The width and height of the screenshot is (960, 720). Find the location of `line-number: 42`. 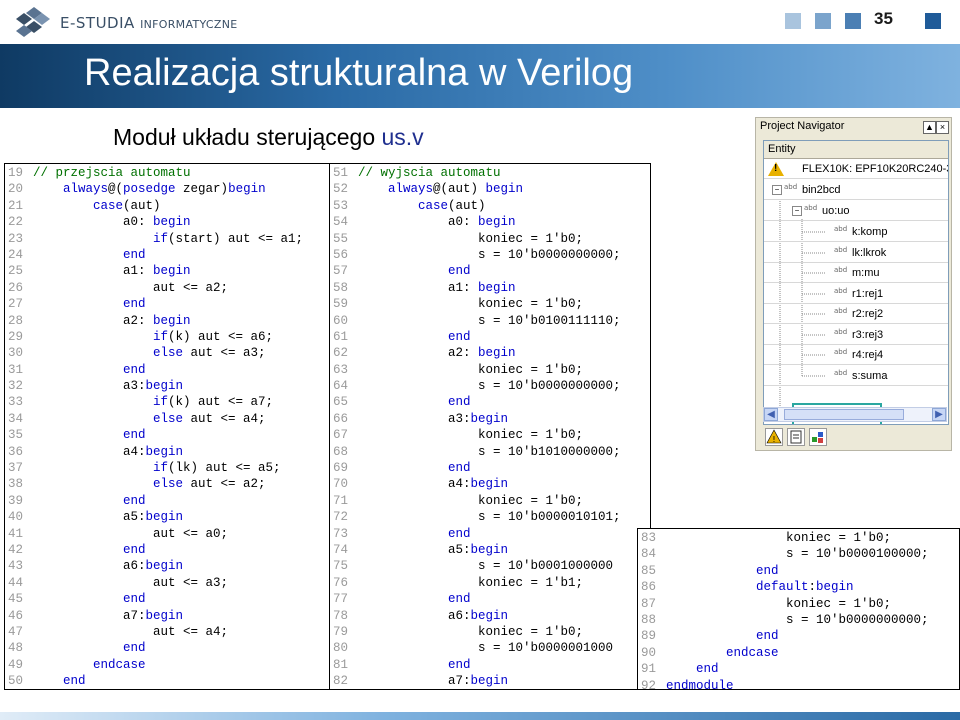

line-number: 42 is located at coordinates (16, 549).